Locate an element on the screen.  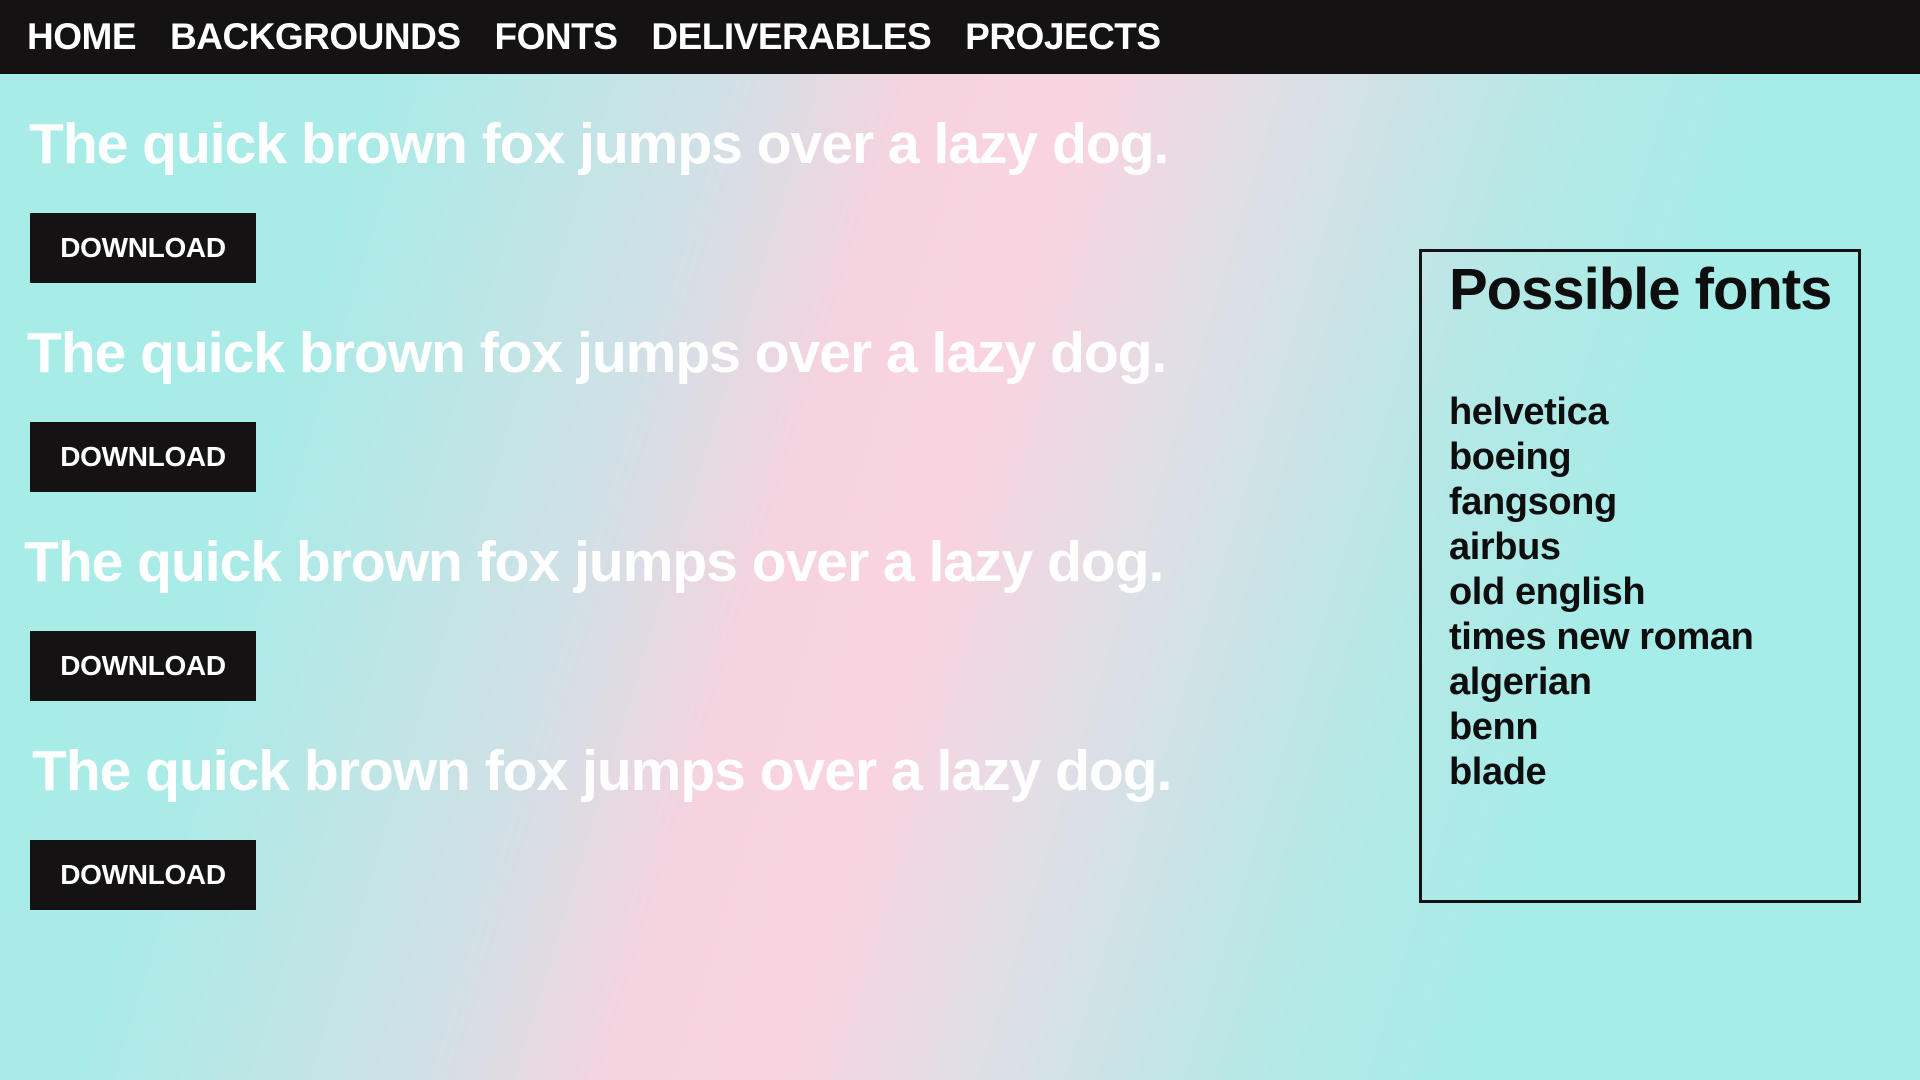
font-item-blade: blade is located at coordinates (1498, 772).